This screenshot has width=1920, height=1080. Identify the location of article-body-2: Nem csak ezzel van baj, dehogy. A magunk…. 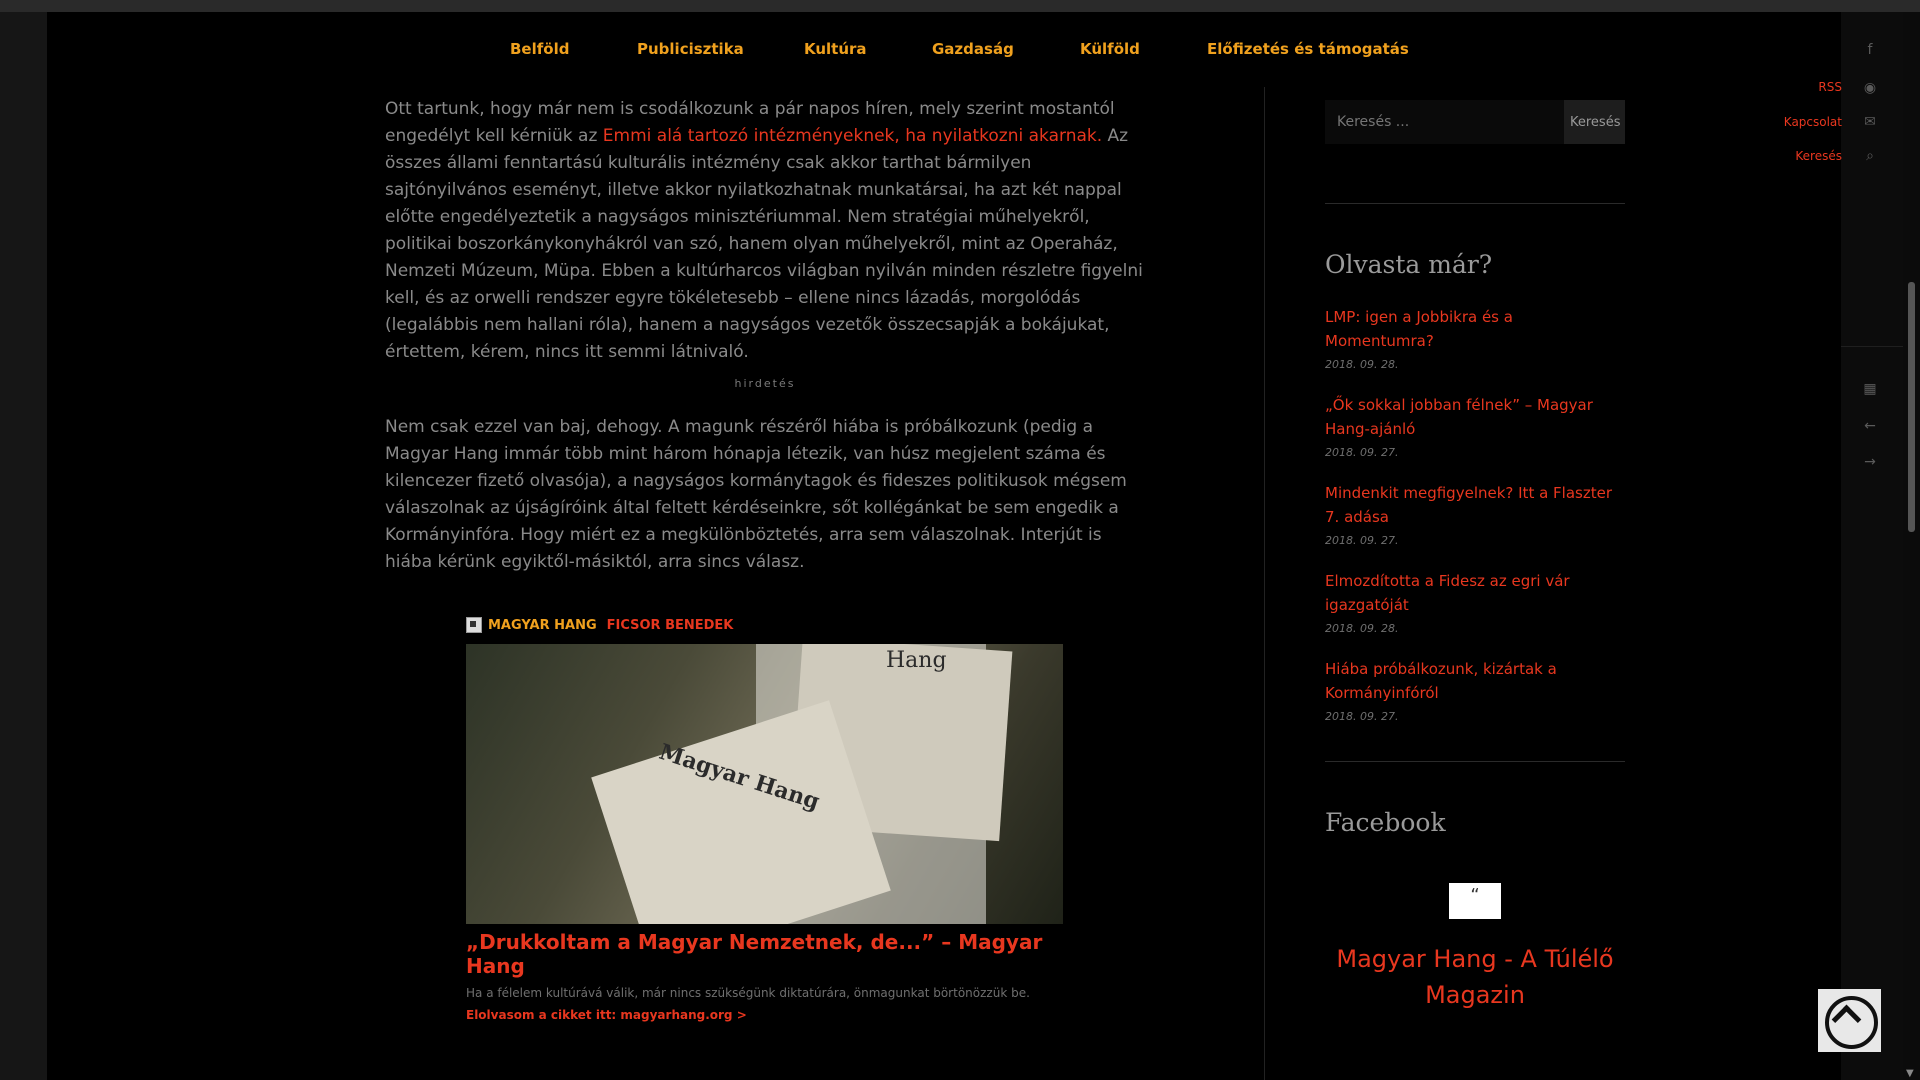
(765, 495).